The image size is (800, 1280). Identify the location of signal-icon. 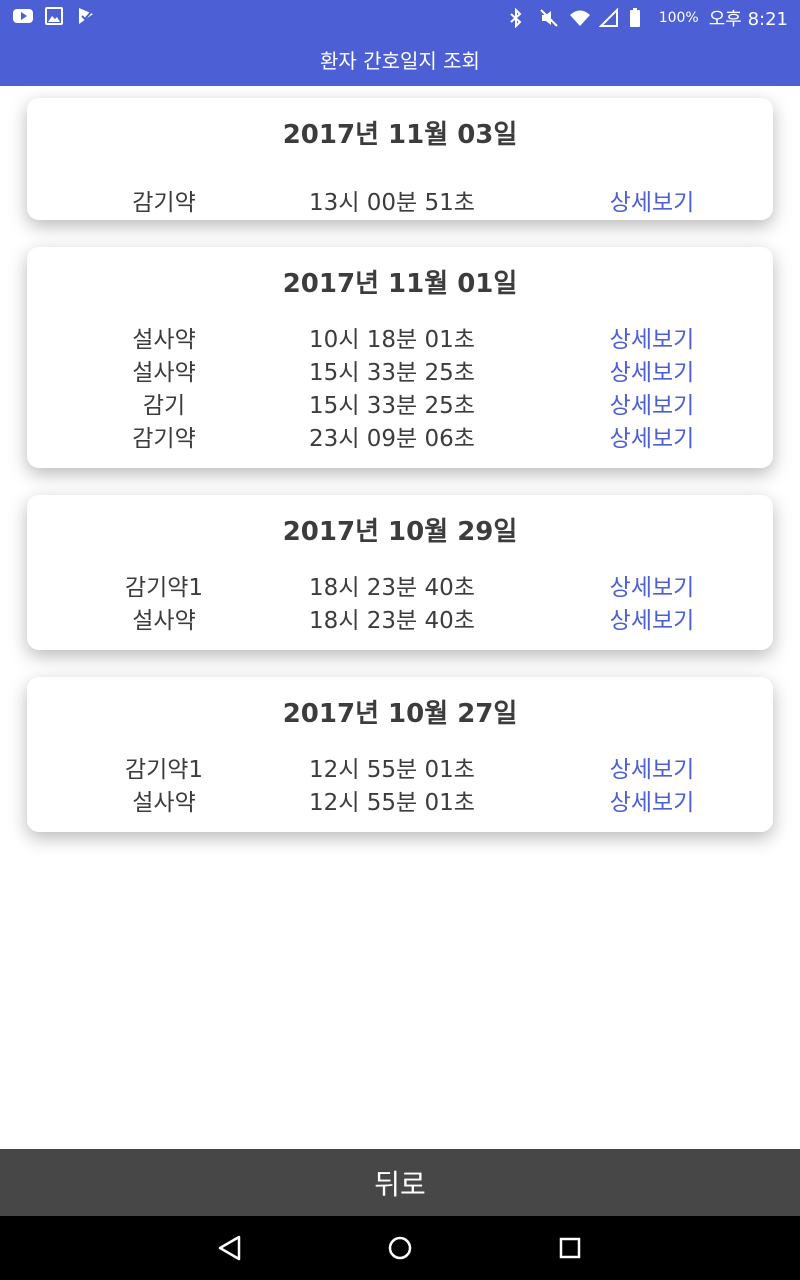
(608, 17).